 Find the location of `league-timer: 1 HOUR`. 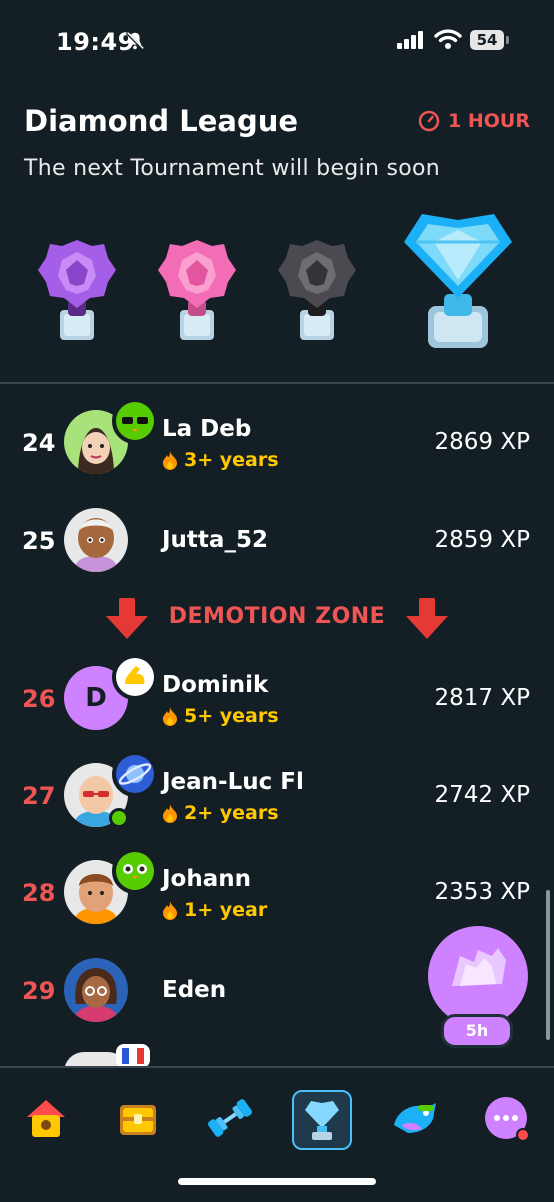

league-timer: 1 HOUR is located at coordinates (474, 121).